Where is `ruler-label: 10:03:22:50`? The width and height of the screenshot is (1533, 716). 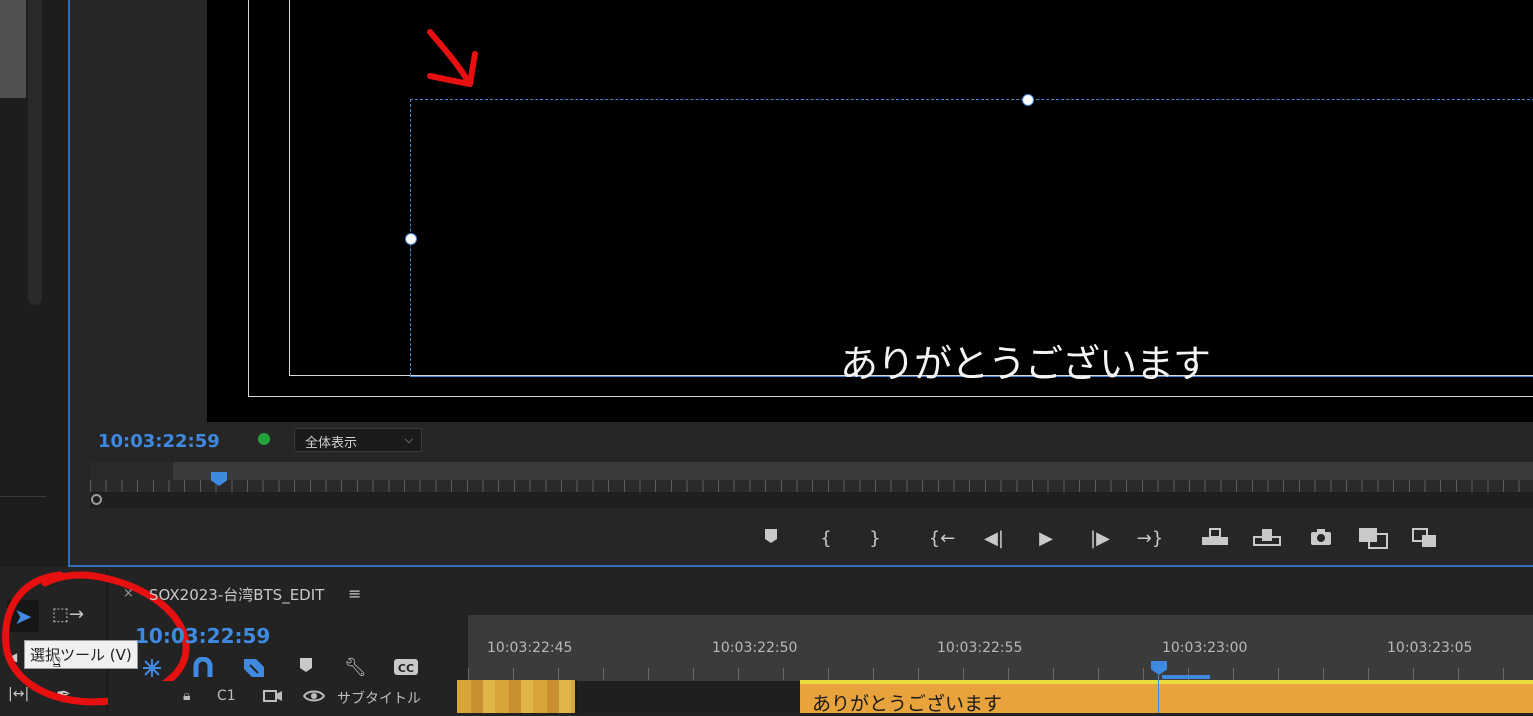 ruler-label: 10:03:22:50 is located at coordinates (755, 648).